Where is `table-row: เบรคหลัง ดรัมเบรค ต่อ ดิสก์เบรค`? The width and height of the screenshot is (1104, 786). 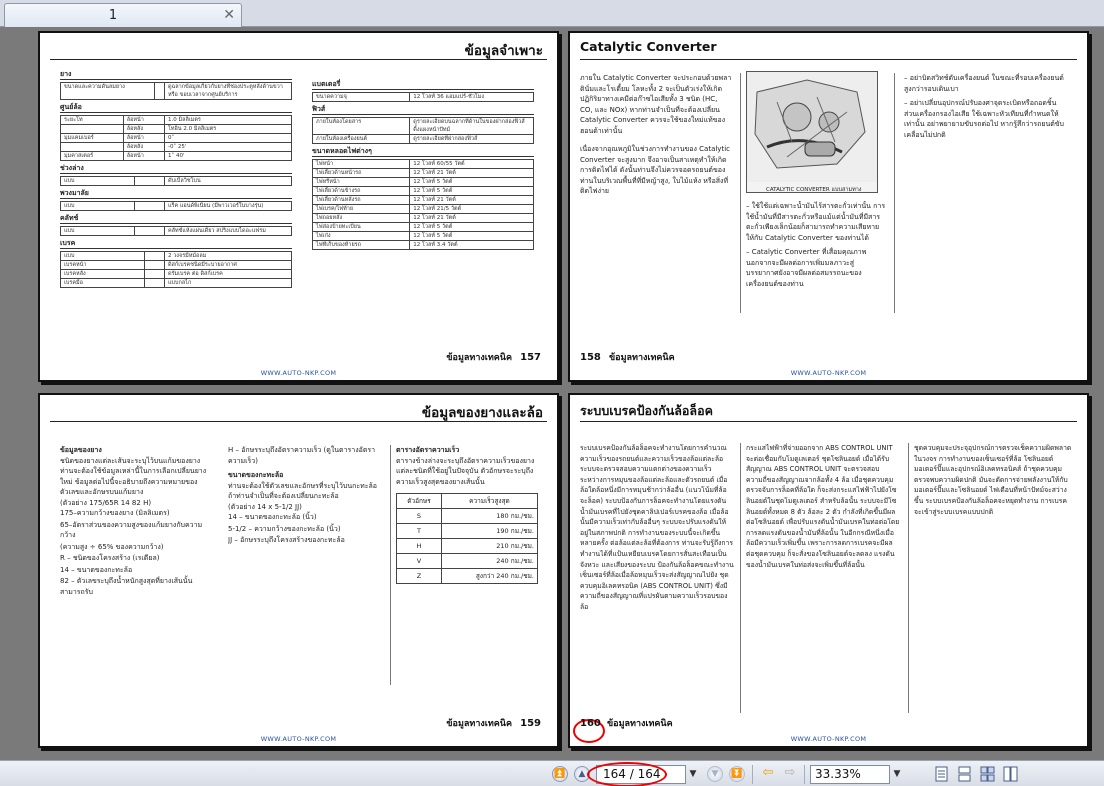
table-row: เบรคหลัง ดรัมเบรค ต่อ ดิสก์เบรค is located at coordinates (176, 274).